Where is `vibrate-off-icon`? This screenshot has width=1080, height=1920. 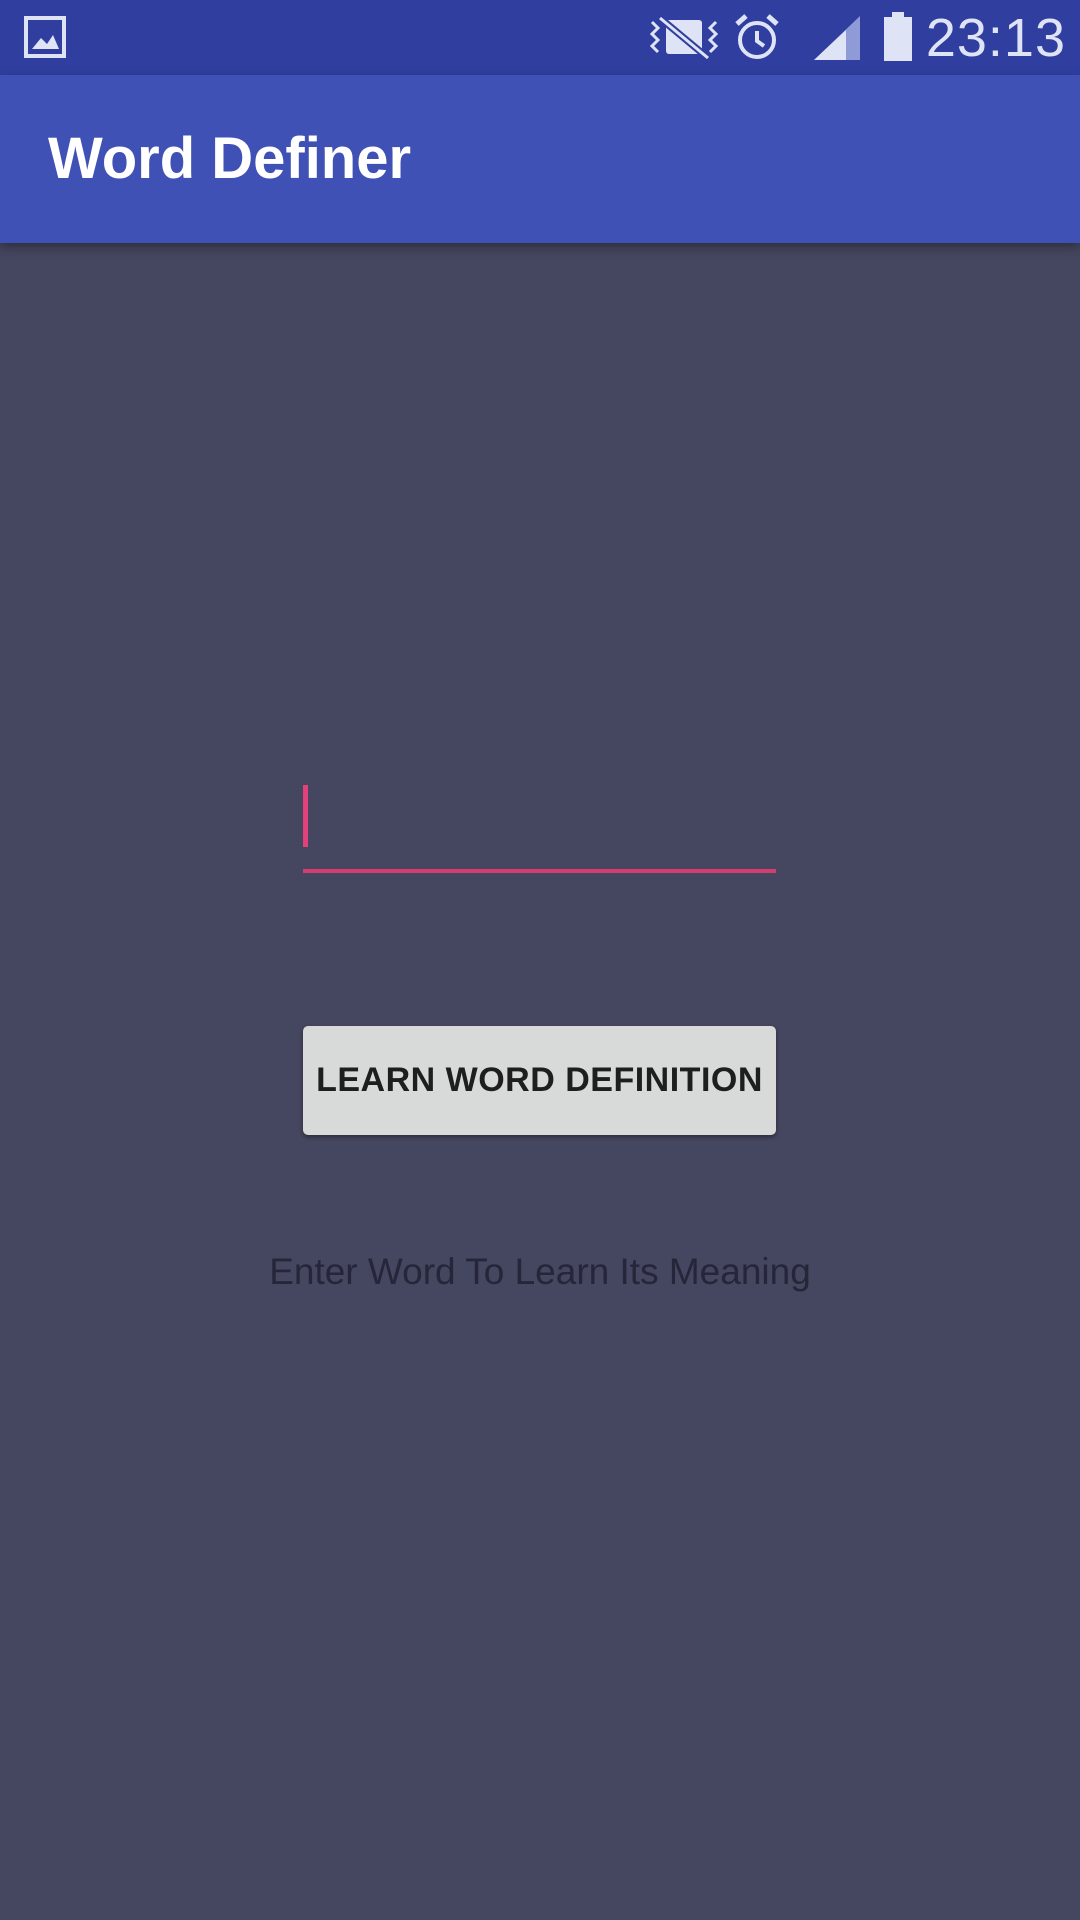 vibrate-off-icon is located at coordinates (684, 37).